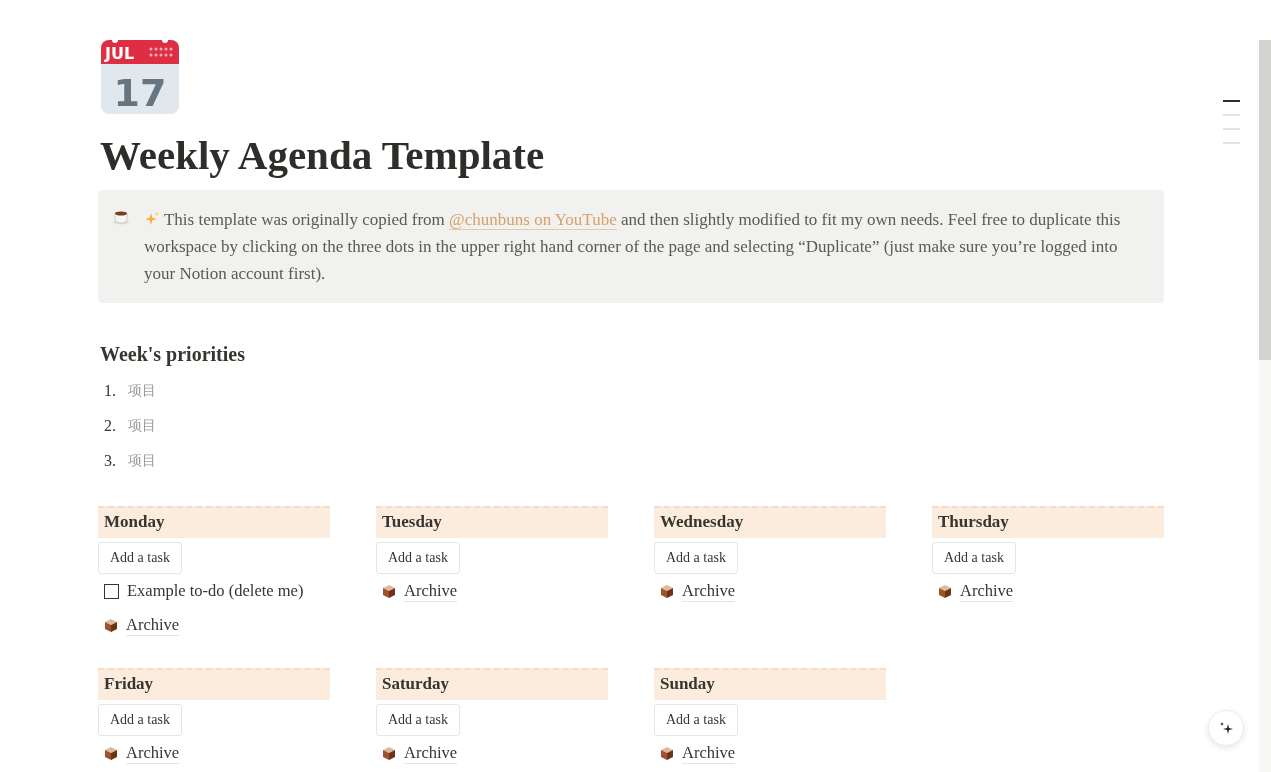  What do you see at coordinates (770, 684) in the screenshot?
I see `day-heading: Sunday` at bounding box center [770, 684].